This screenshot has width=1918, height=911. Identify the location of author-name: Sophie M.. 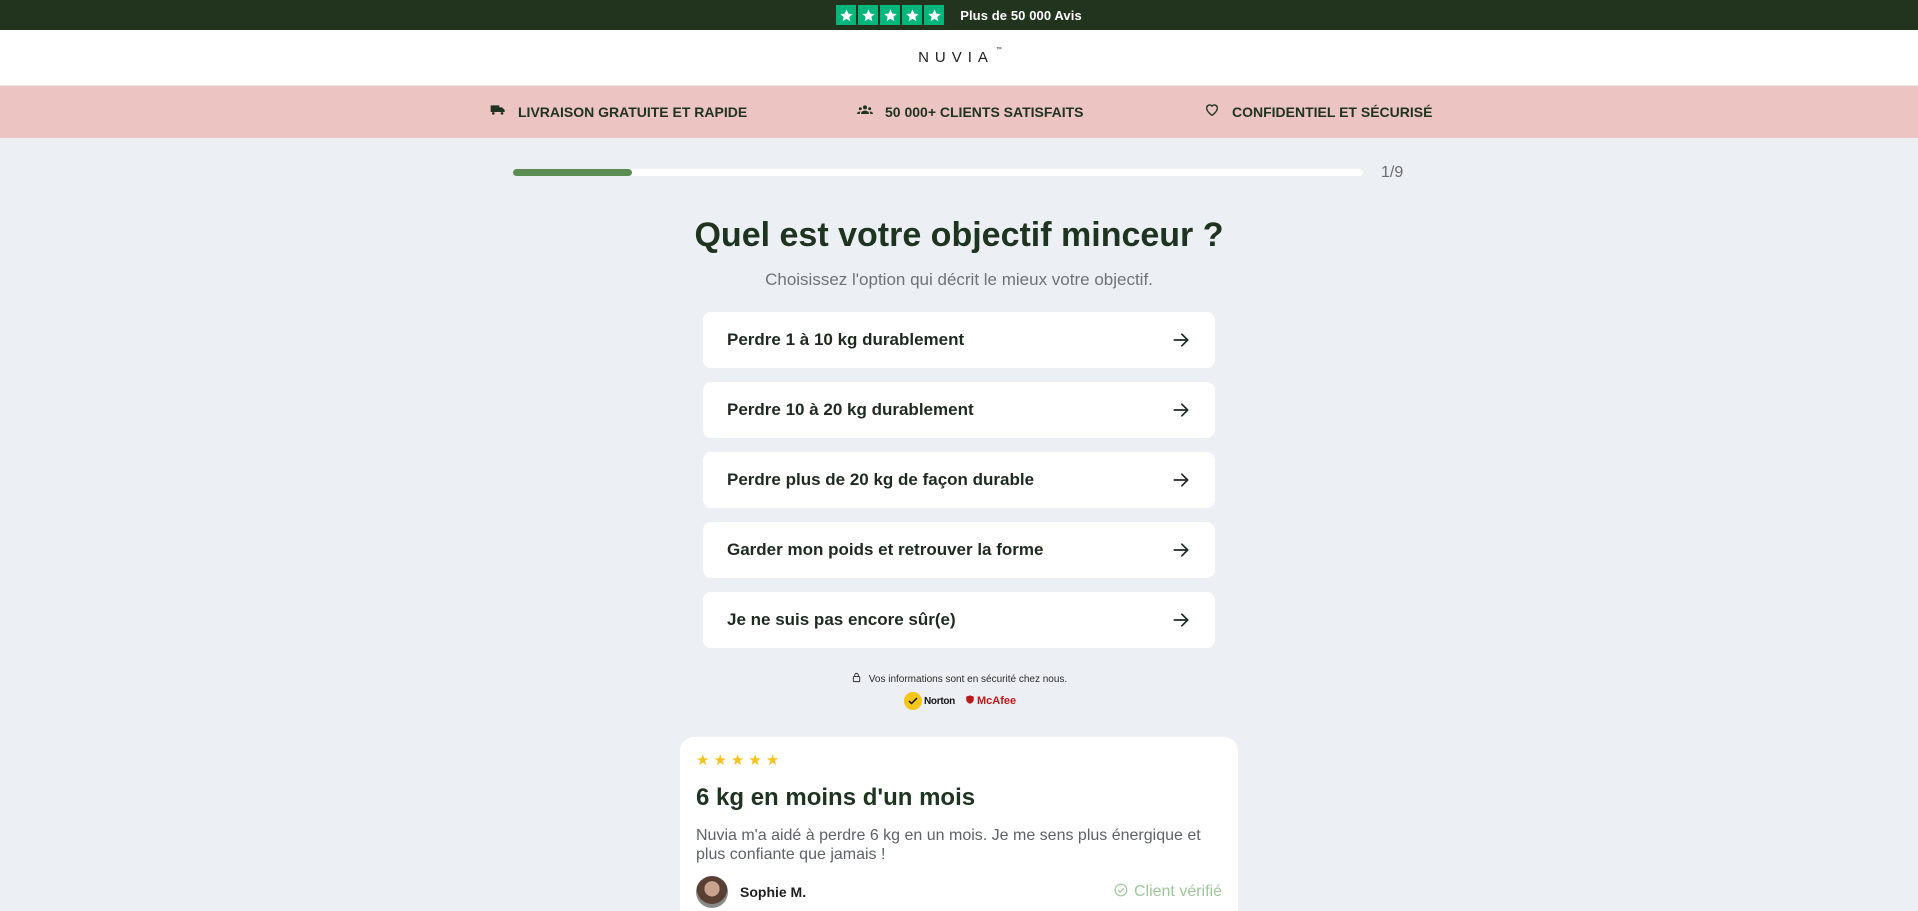
(773, 892).